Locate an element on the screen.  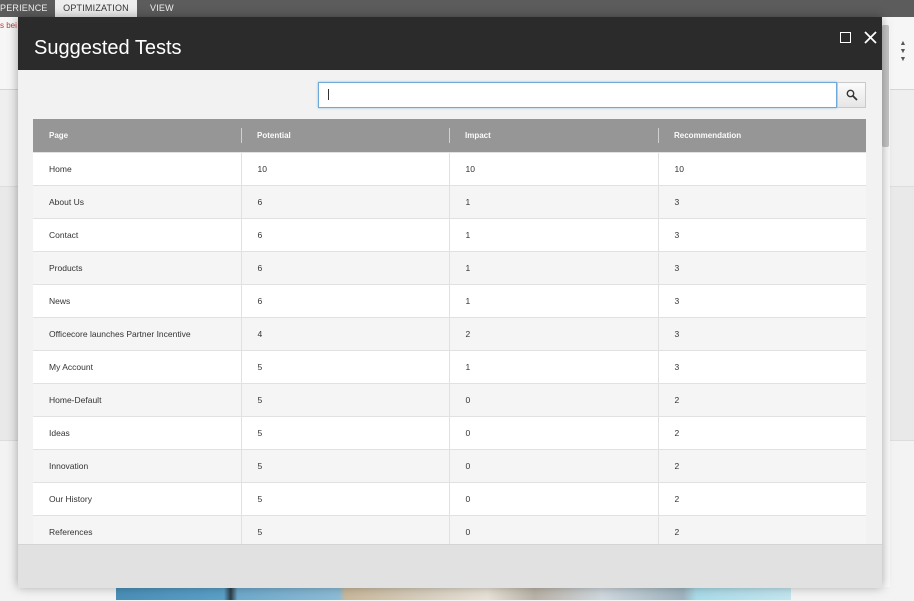
cell-impact: 10 is located at coordinates (553, 169).